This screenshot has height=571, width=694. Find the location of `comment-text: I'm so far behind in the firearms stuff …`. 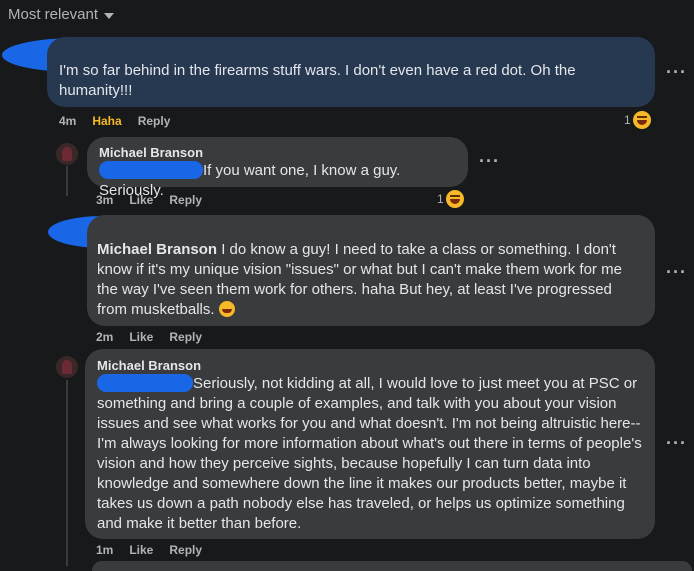

comment-text: I'm so far behind in the firearms stuff … is located at coordinates (317, 80).